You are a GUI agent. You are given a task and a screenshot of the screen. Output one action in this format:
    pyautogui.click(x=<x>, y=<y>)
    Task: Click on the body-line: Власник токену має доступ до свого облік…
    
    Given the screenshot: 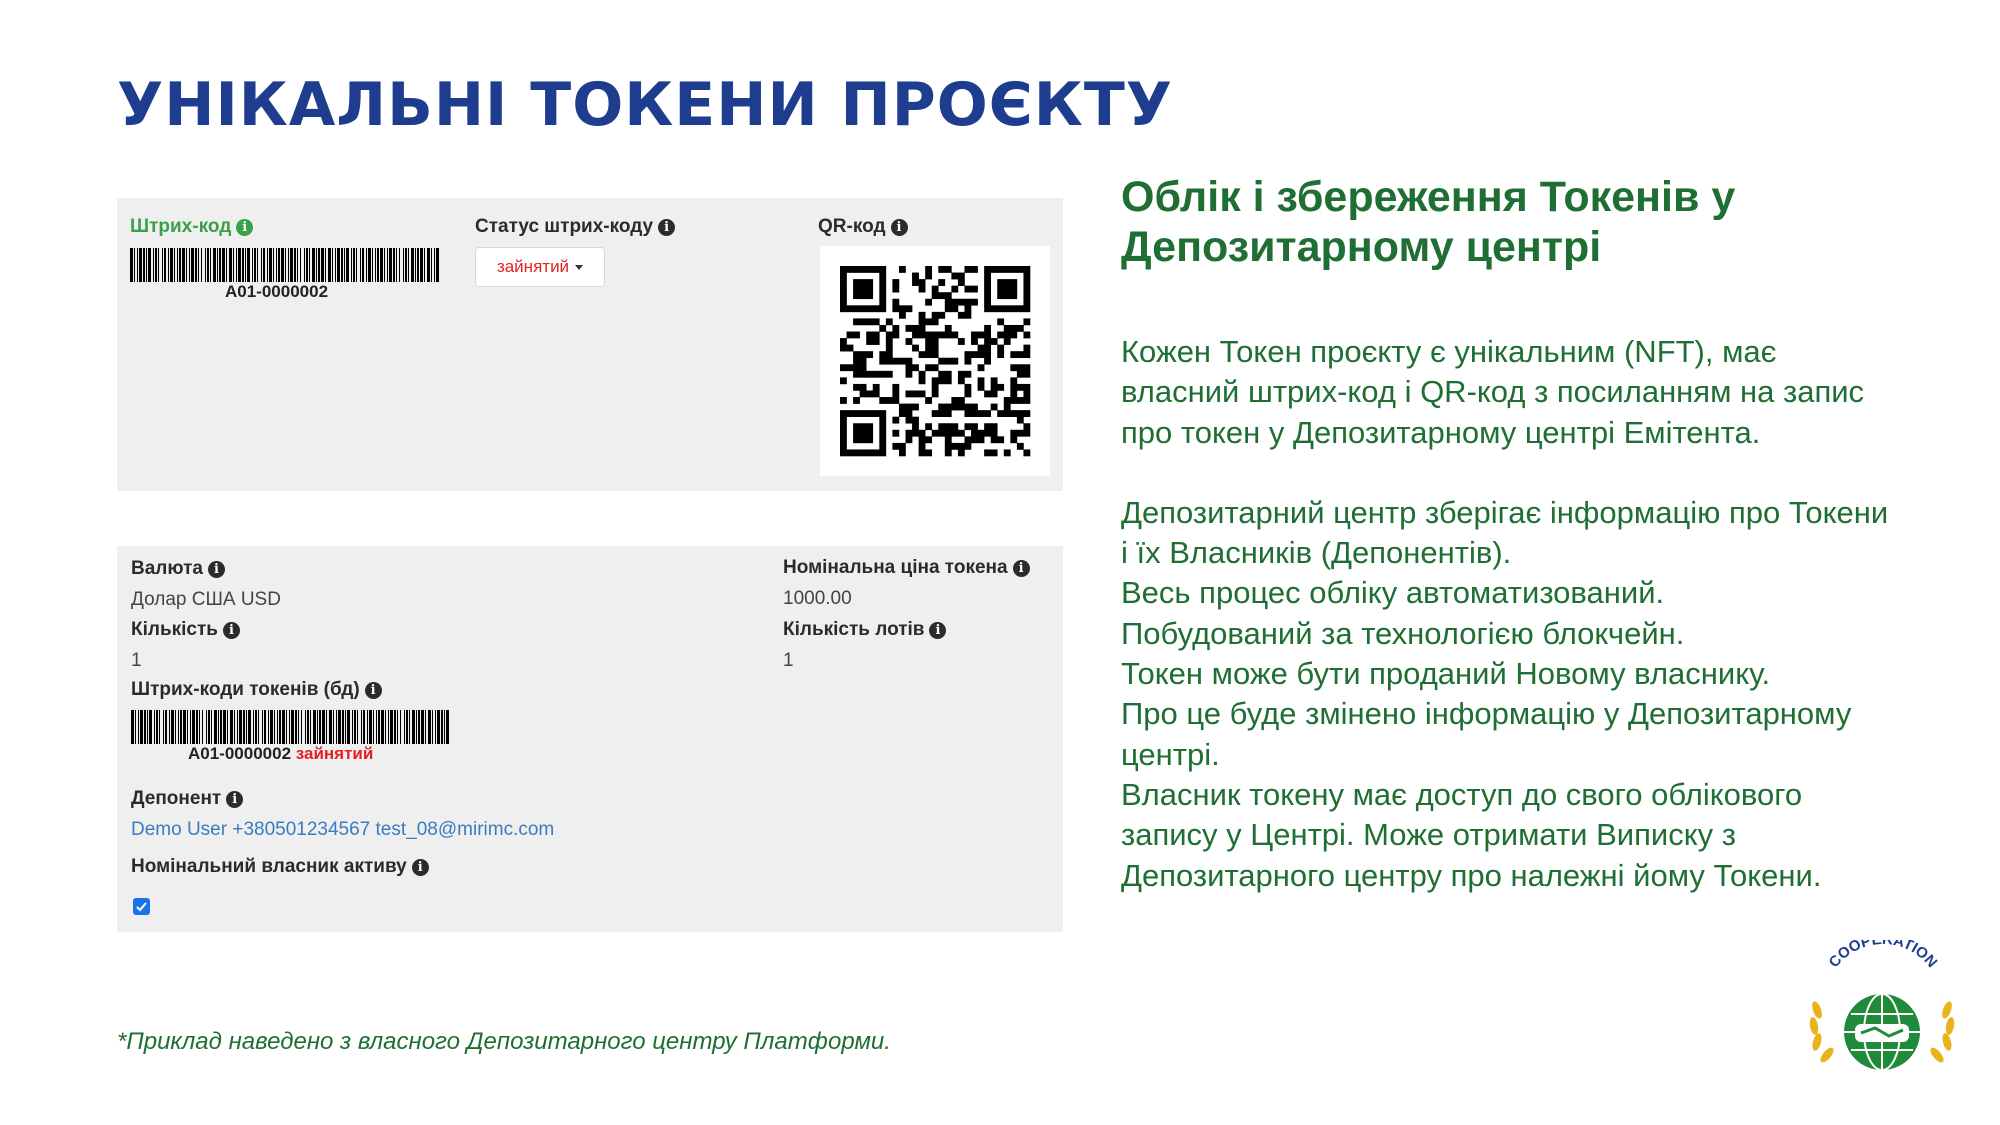 What is the action you would take?
    pyautogui.click(x=1471, y=834)
    